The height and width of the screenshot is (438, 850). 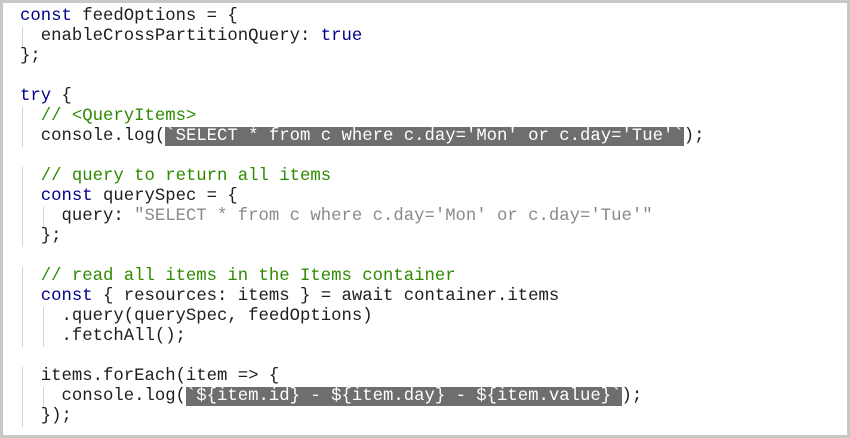 What do you see at coordinates (248, 276) in the screenshot?
I see `code-comment: // read all items in the Items container` at bounding box center [248, 276].